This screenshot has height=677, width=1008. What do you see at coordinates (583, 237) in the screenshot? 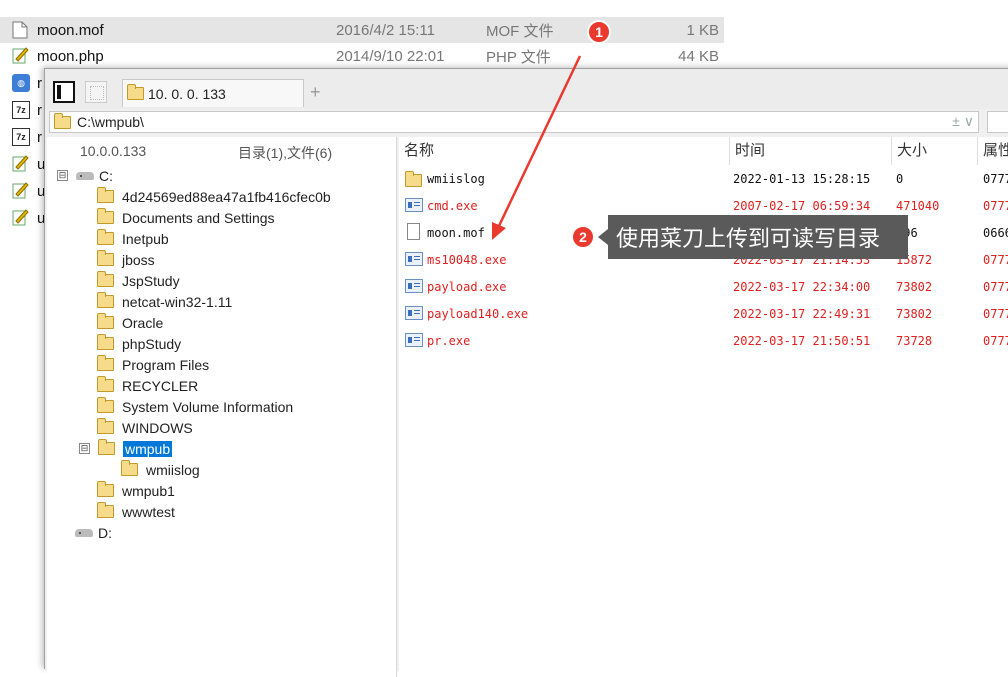
I see `step-badge-2: 2` at bounding box center [583, 237].